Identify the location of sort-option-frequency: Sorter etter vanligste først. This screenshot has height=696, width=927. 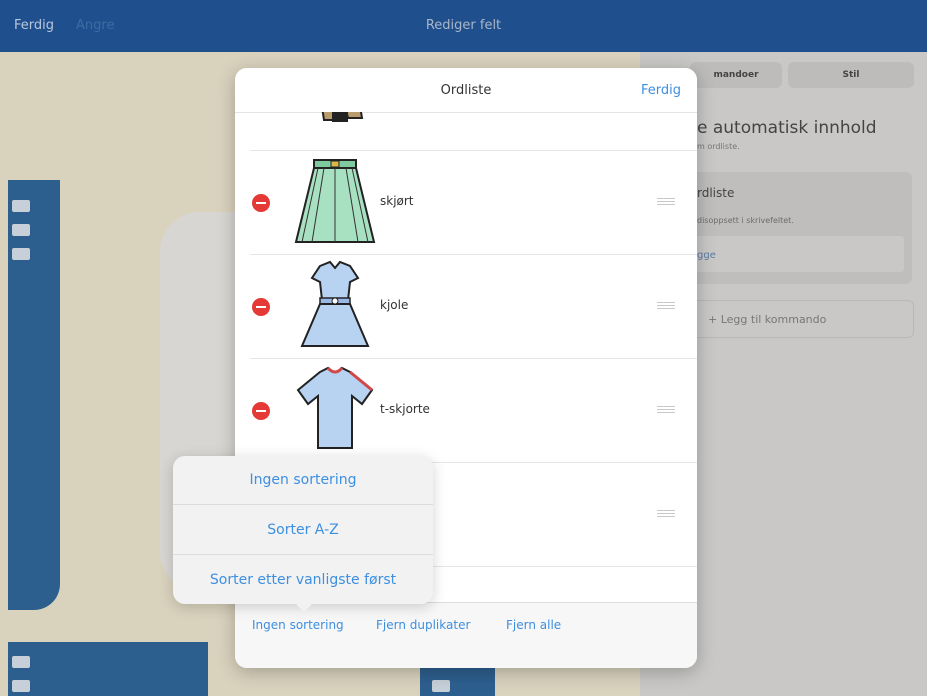
(303, 580).